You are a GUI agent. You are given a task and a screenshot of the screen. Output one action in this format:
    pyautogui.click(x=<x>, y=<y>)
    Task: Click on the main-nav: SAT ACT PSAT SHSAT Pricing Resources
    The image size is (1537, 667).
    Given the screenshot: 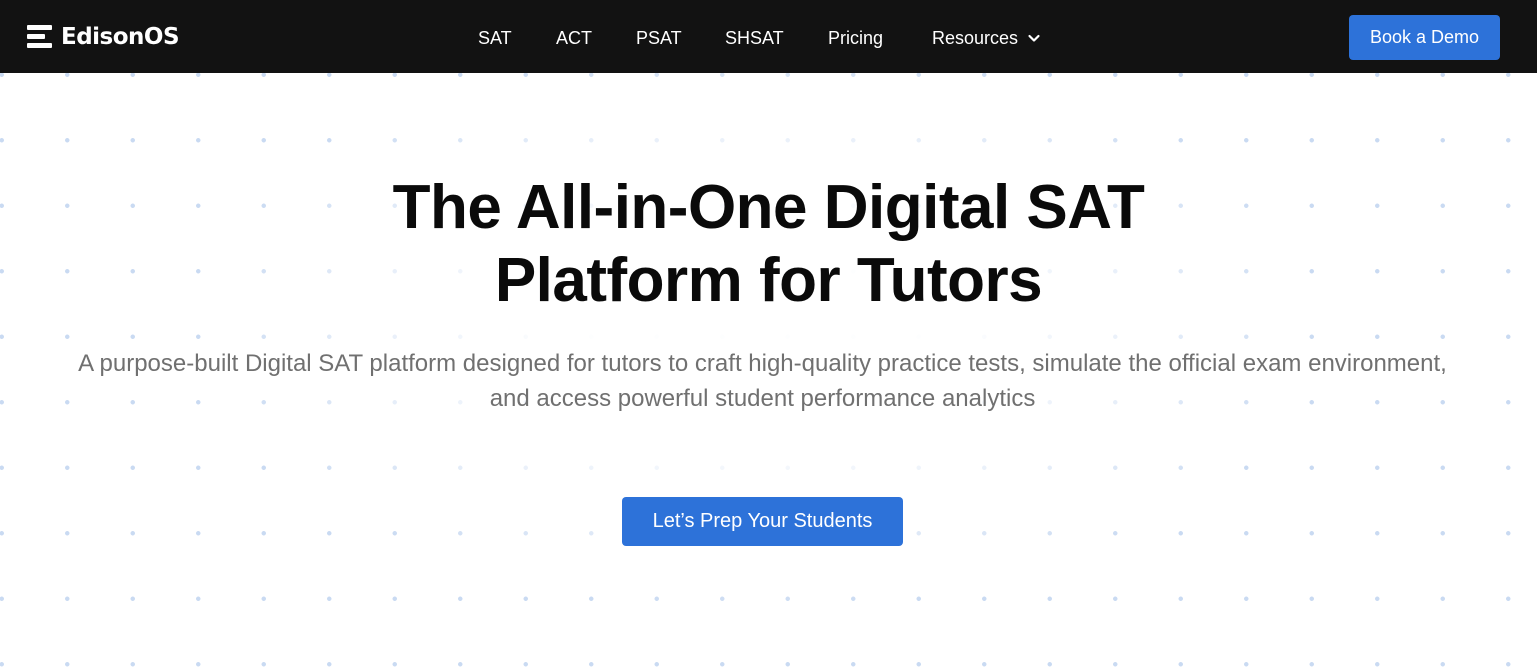 What is the action you would take?
    pyautogui.click(x=768, y=36)
    